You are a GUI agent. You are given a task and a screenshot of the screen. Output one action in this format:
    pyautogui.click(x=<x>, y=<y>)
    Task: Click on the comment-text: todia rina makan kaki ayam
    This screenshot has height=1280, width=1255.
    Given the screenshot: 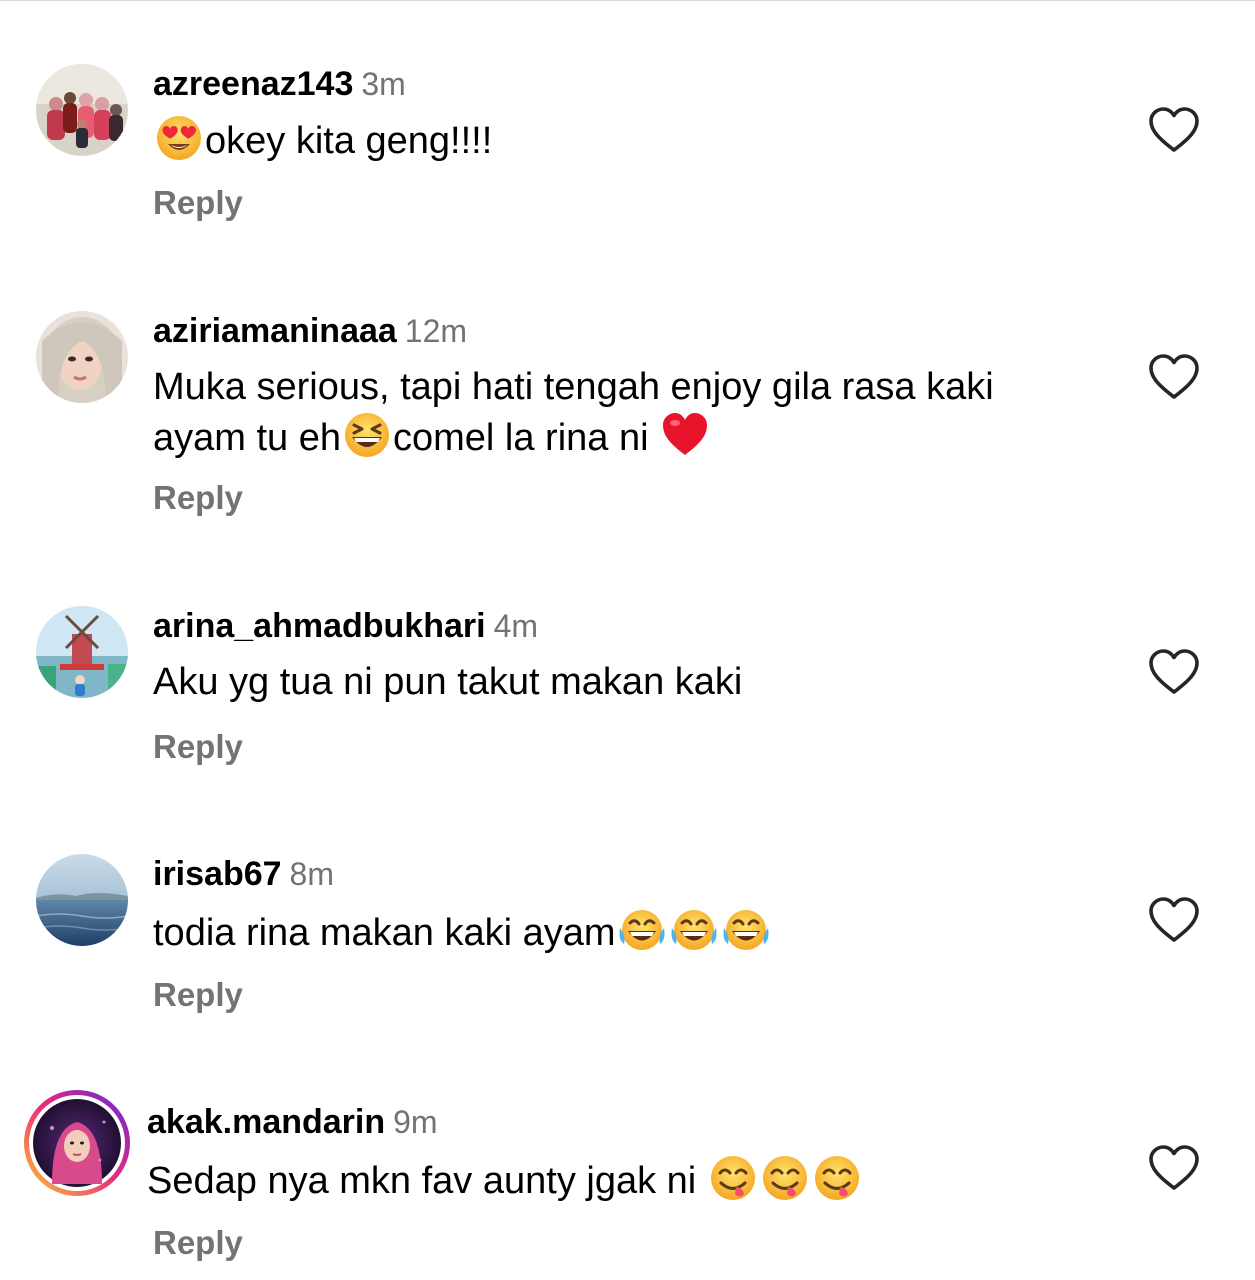 What is the action you would take?
    pyautogui.click(x=633, y=931)
    